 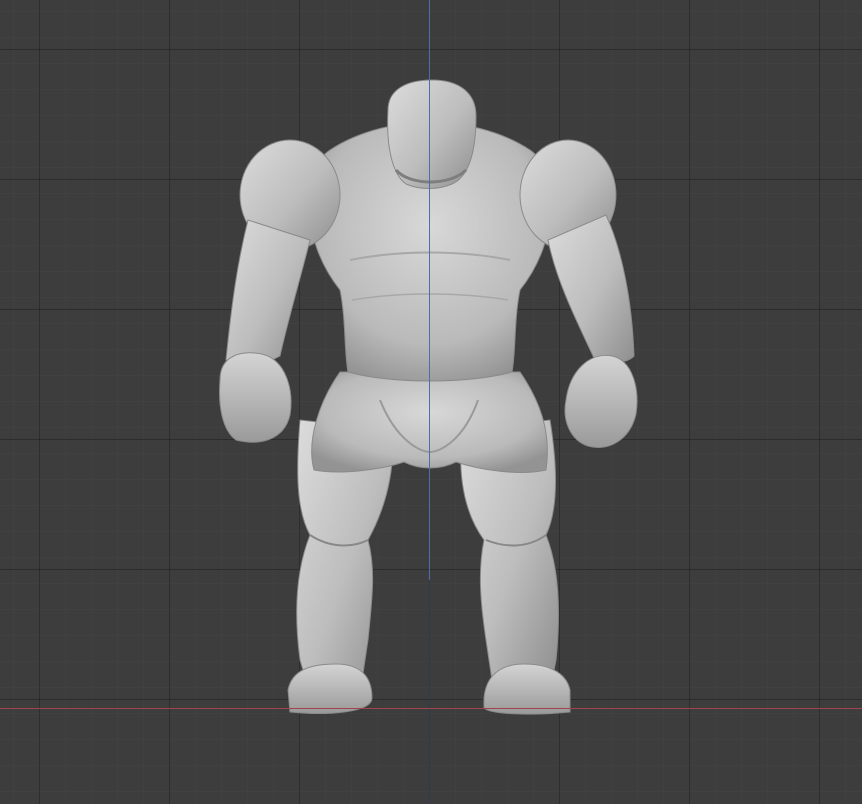 What do you see at coordinates (330, 688) in the screenshot?
I see `left-foot` at bounding box center [330, 688].